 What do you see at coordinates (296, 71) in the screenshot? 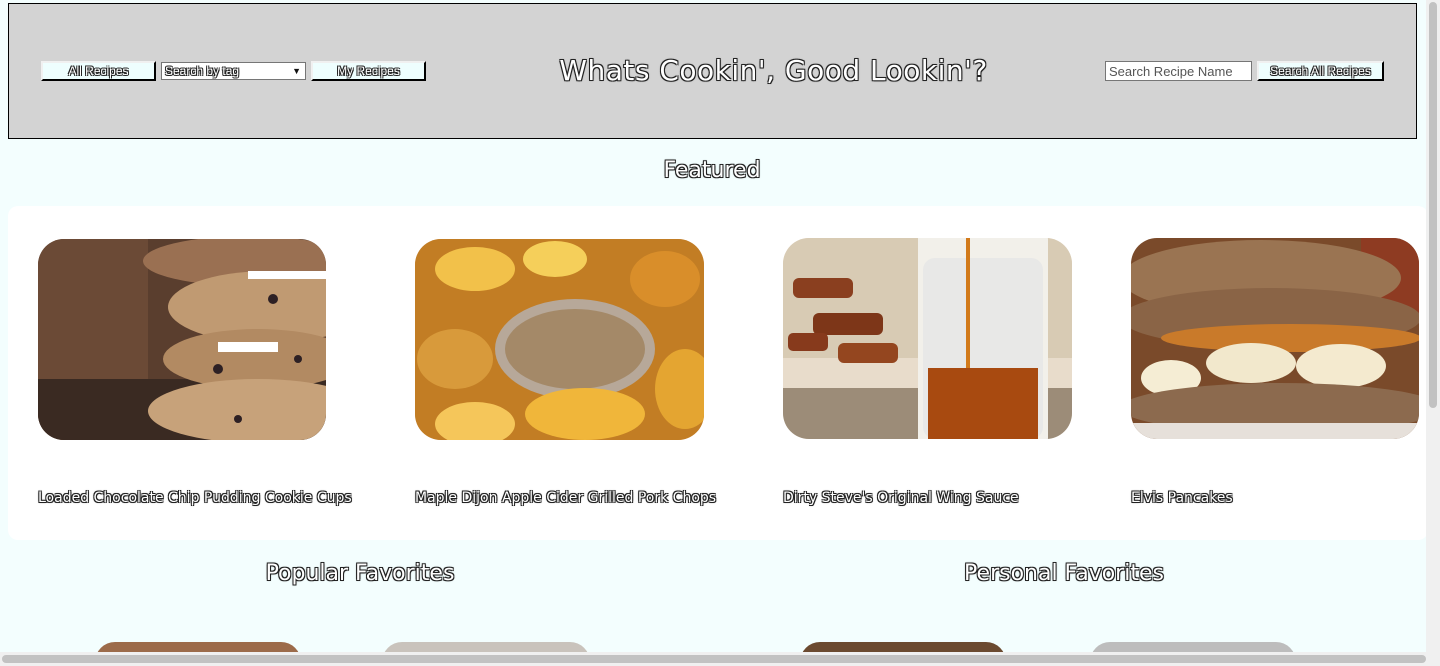
I see `chevron-down-icon: ▼` at bounding box center [296, 71].